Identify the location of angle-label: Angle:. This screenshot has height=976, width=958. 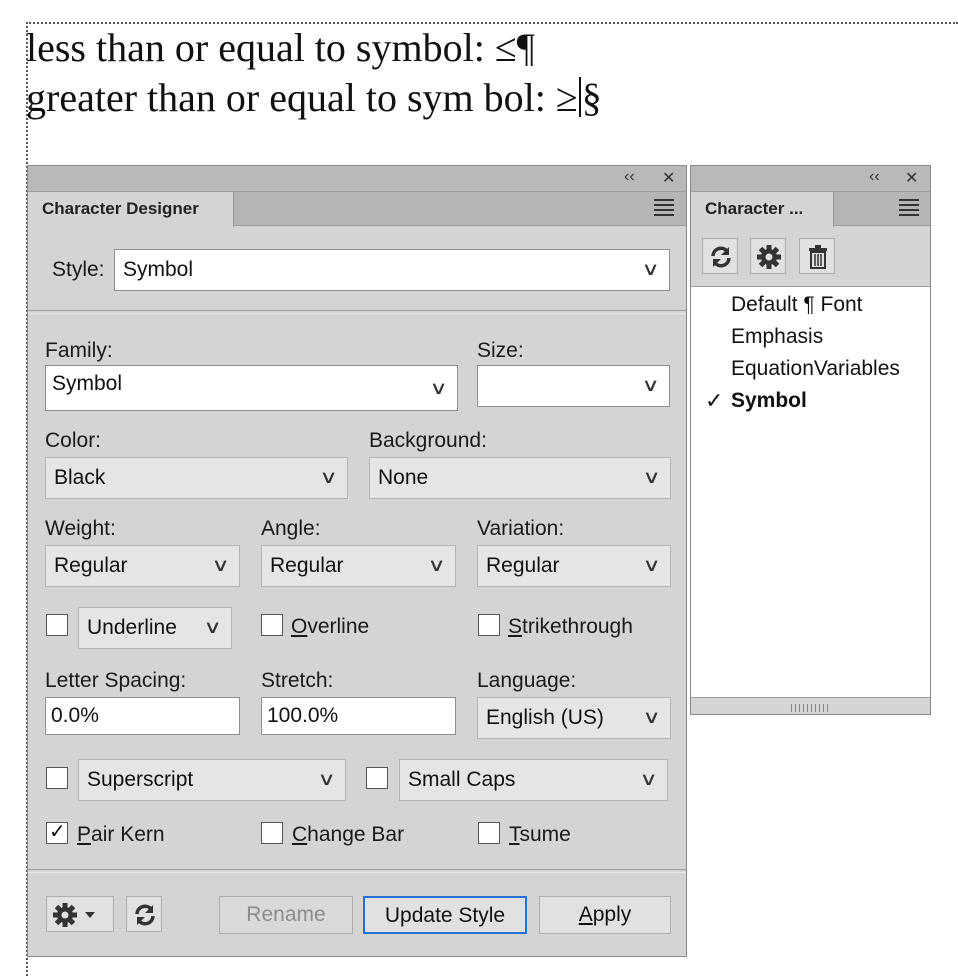
(291, 528).